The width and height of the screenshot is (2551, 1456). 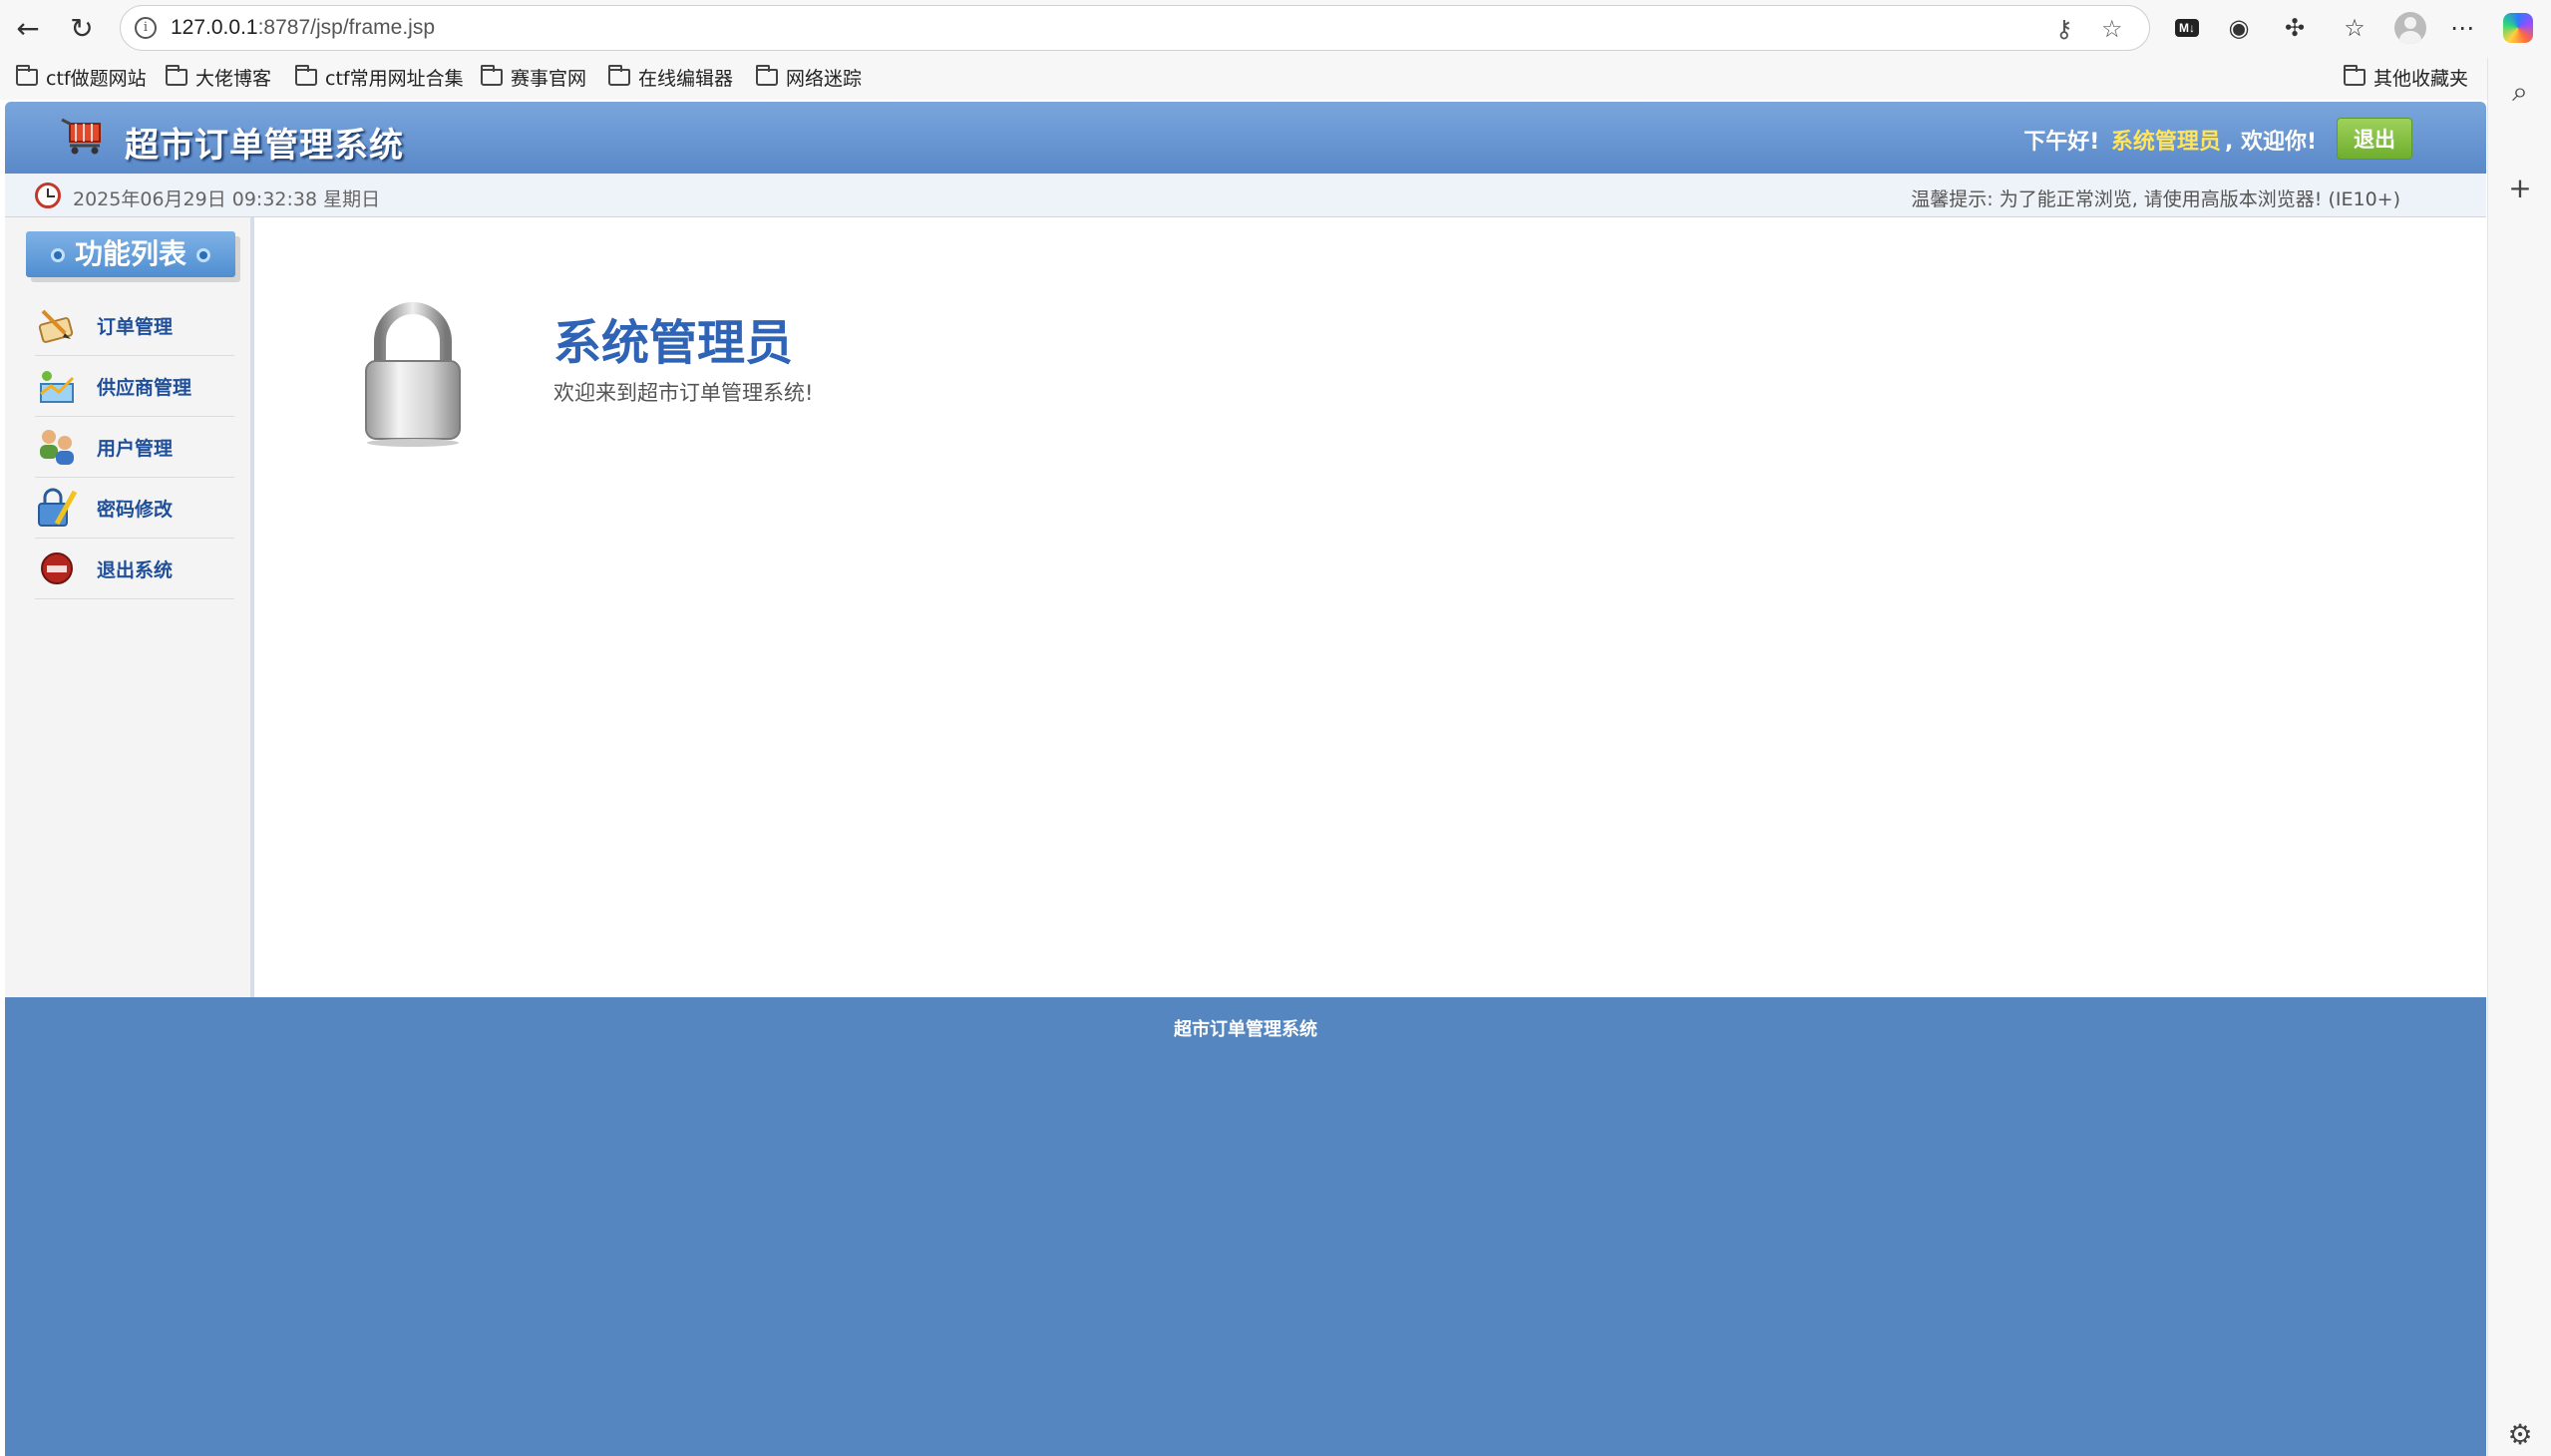 What do you see at coordinates (28, 28) in the screenshot?
I see `back-icon: ←` at bounding box center [28, 28].